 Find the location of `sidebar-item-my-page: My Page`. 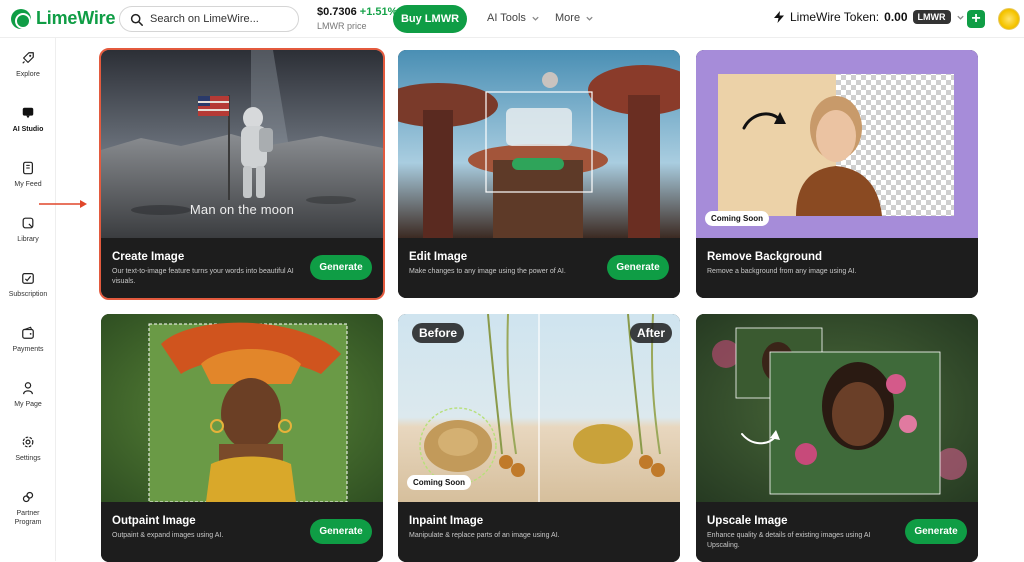

sidebar-item-my-page: My Page is located at coordinates (28, 395).